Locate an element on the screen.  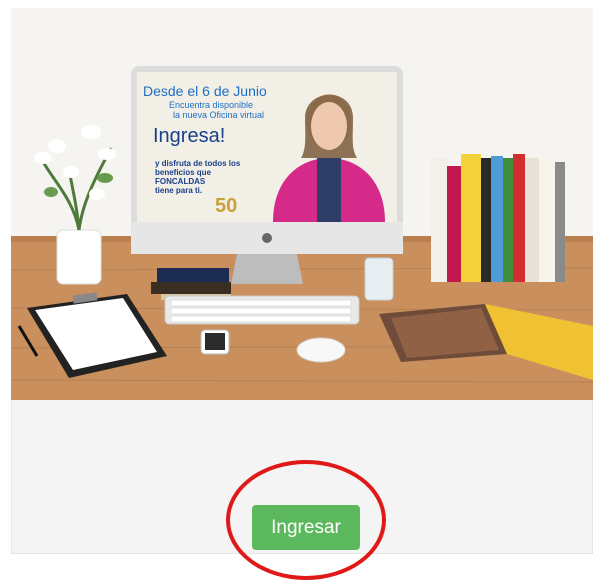
glass is located at coordinates (379, 279).